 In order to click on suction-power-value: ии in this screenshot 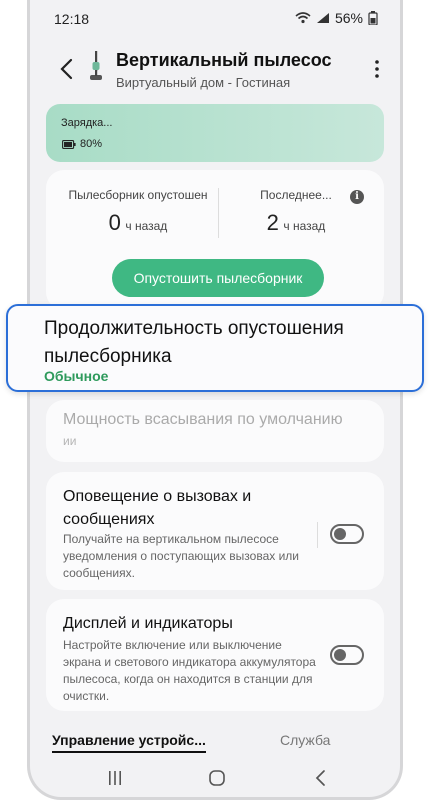, I will do `click(70, 441)`.